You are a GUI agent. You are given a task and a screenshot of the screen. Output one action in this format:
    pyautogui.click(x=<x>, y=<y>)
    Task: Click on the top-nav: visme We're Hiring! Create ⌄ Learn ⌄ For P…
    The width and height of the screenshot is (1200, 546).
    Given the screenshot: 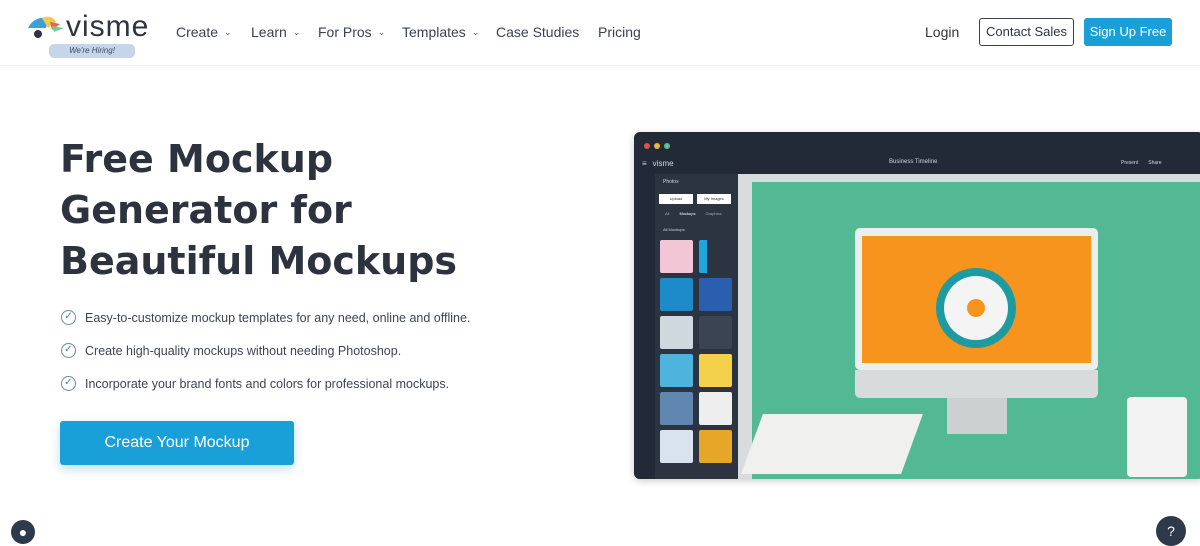 What is the action you would take?
    pyautogui.click(x=600, y=33)
    